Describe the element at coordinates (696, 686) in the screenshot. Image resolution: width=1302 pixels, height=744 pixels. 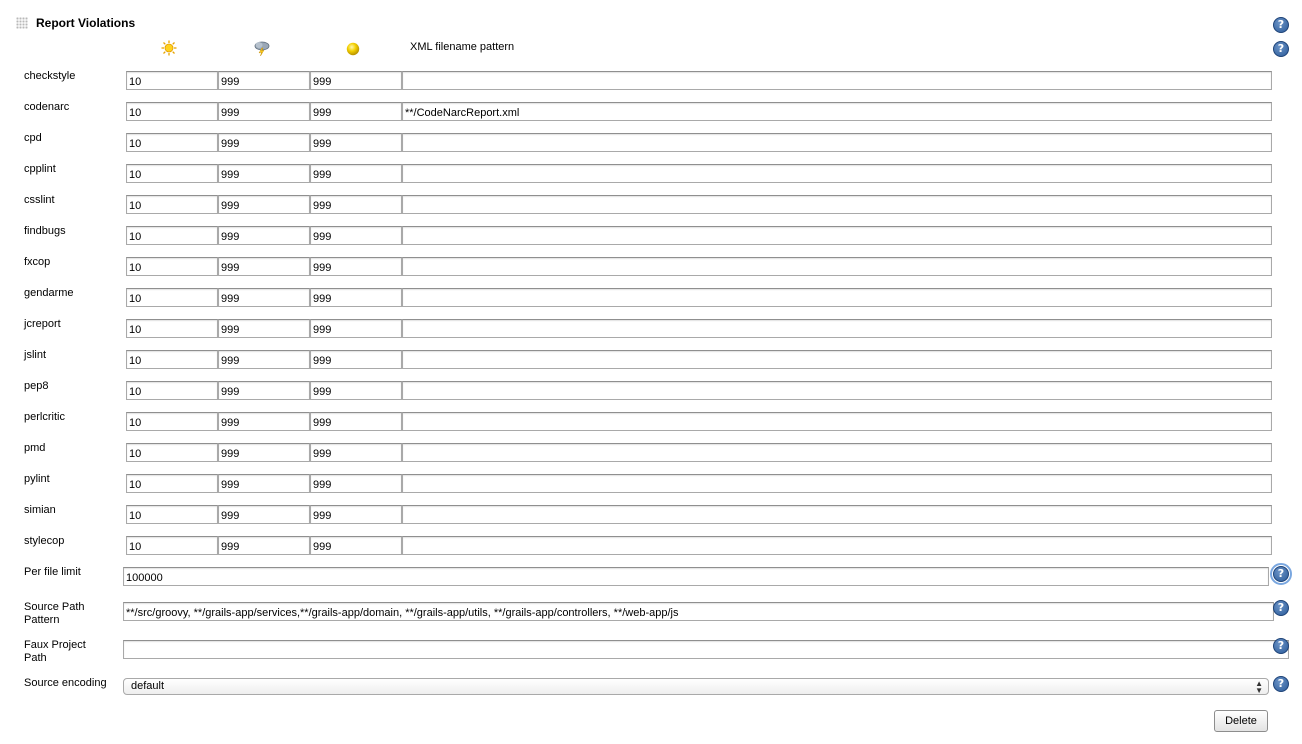
I see `source-encoding-select: default ▲ ▼` at that location.